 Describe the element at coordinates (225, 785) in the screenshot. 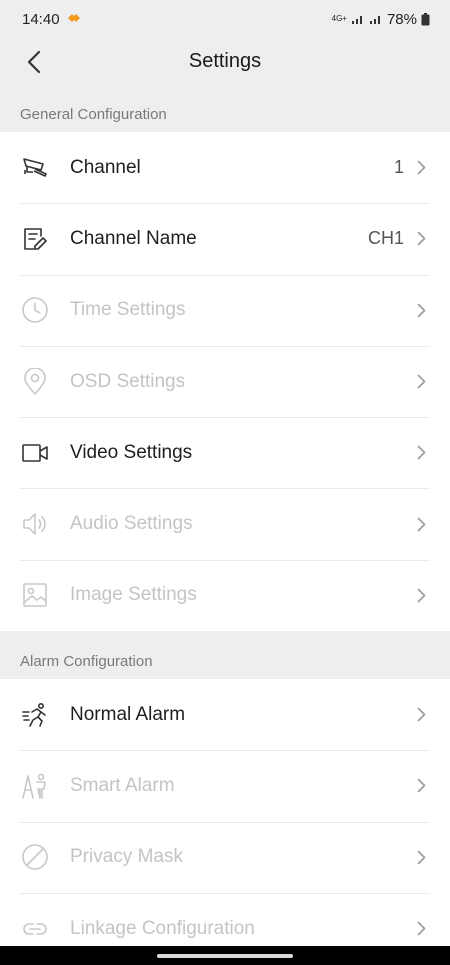

I see `settings-item-smart-alarm: Smart Alarm` at that location.